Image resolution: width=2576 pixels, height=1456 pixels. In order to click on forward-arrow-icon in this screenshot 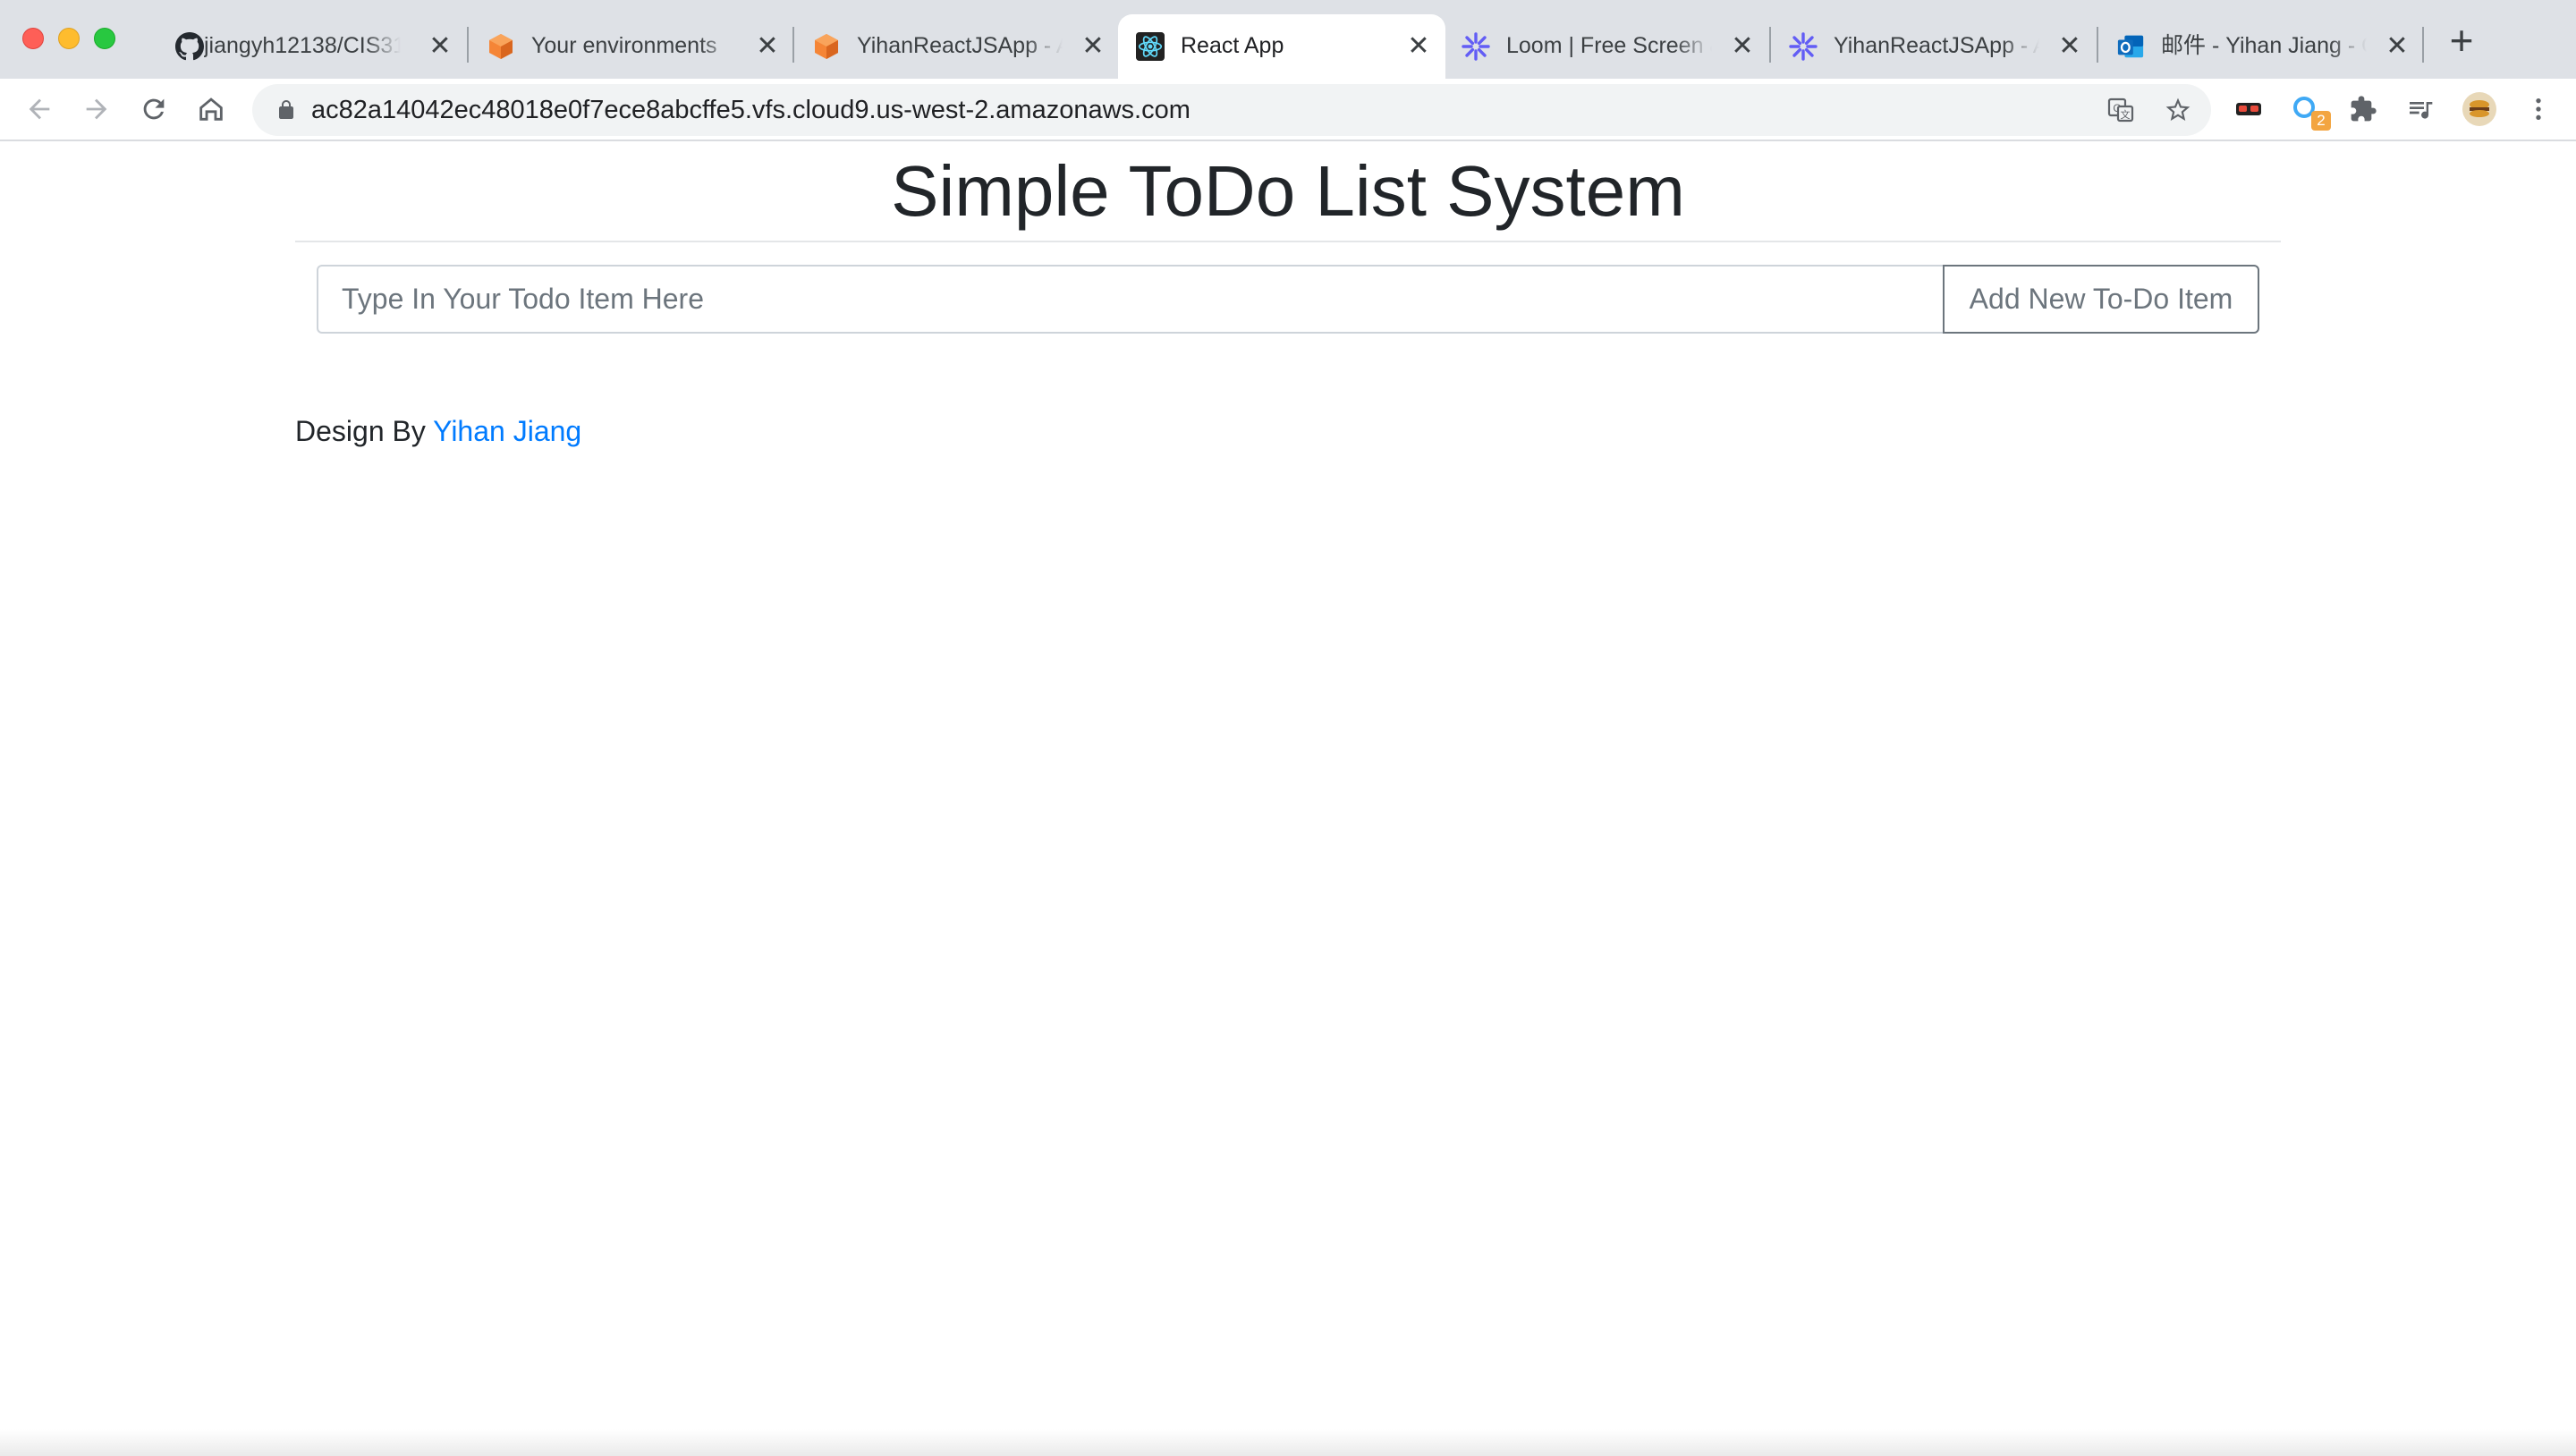, I will do `click(96, 109)`.